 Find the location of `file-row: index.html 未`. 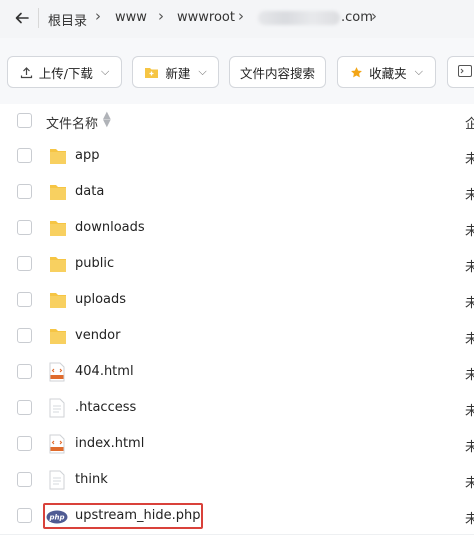

file-row: index.html 未 is located at coordinates (237, 444).